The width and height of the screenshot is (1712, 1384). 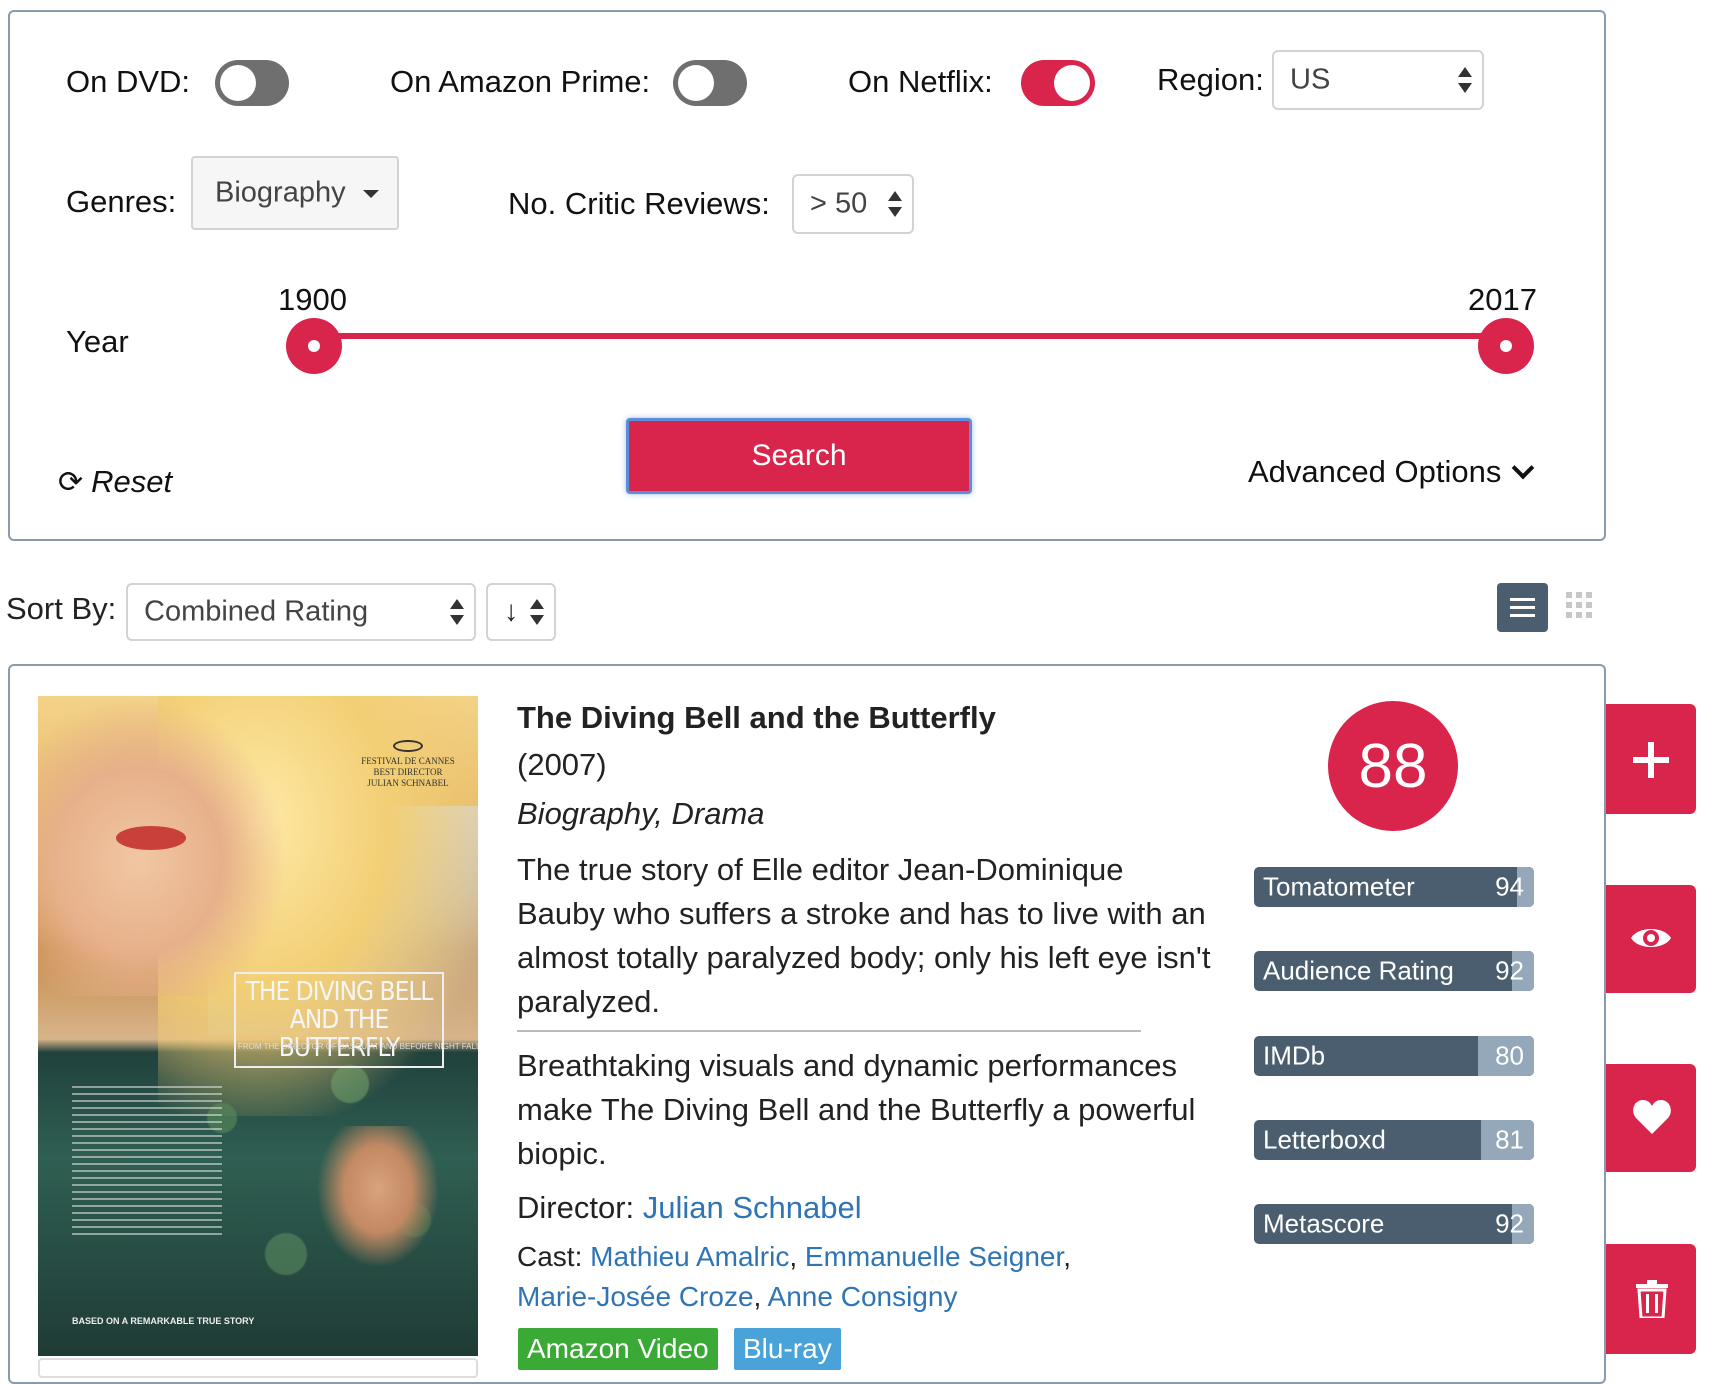 I want to click on cast-link: Marie-Josée Croze, so click(x=635, y=1296).